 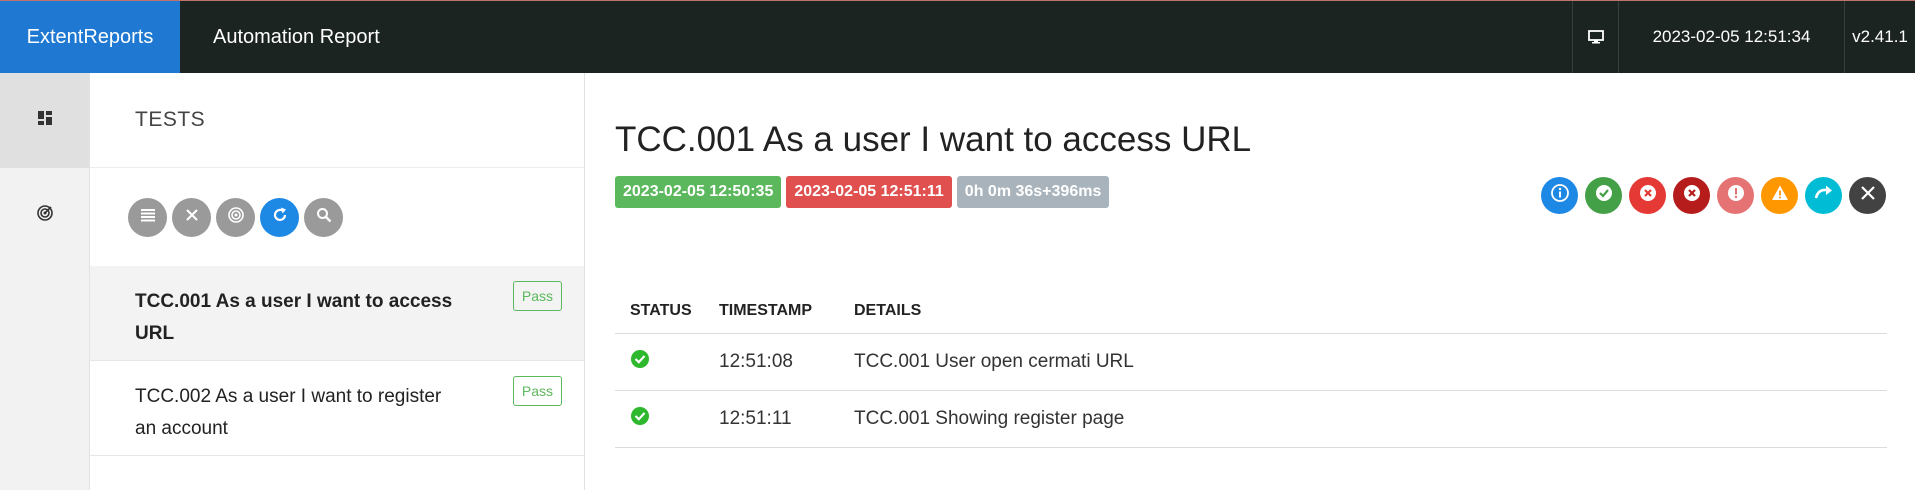 I want to click on search-icon, so click(x=324, y=217).